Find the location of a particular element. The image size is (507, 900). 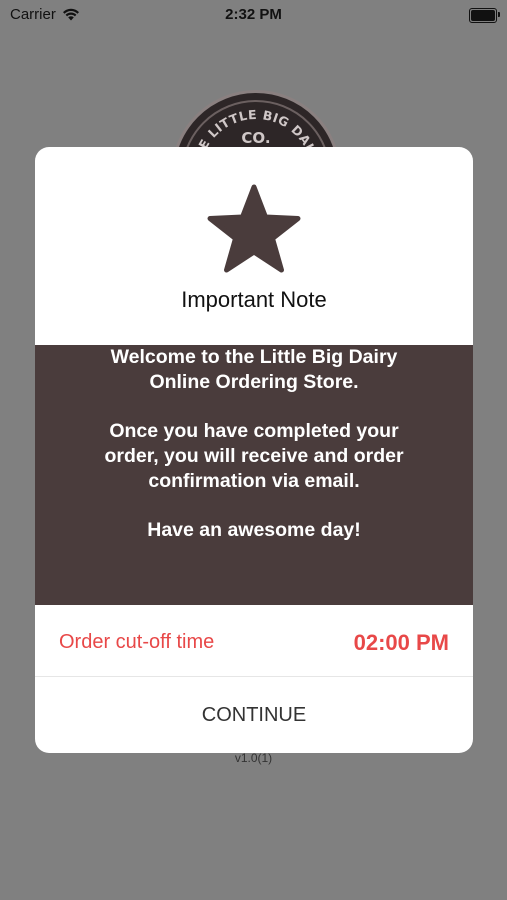

cutoff-time-value: 02:00 PM is located at coordinates (401, 642).